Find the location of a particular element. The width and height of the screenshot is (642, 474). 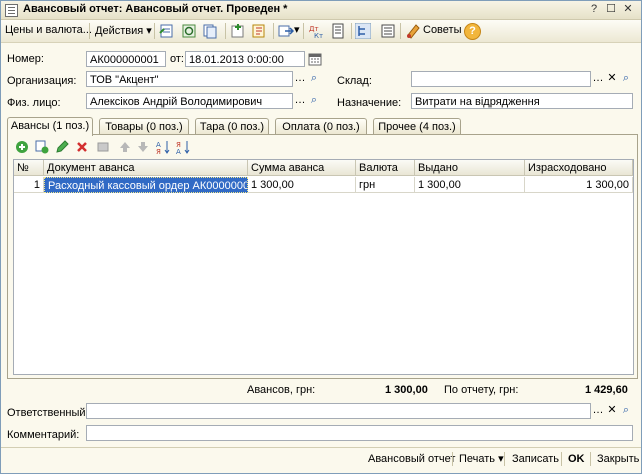

sort-ascending-icon: АЯ is located at coordinates (163, 147).